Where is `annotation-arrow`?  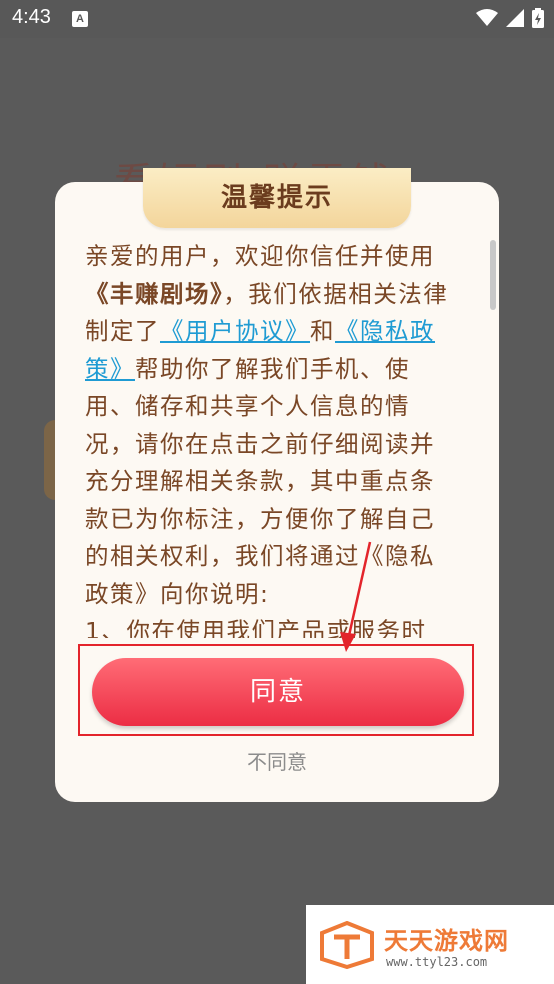
annotation-arrow is located at coordinates (356, 596).